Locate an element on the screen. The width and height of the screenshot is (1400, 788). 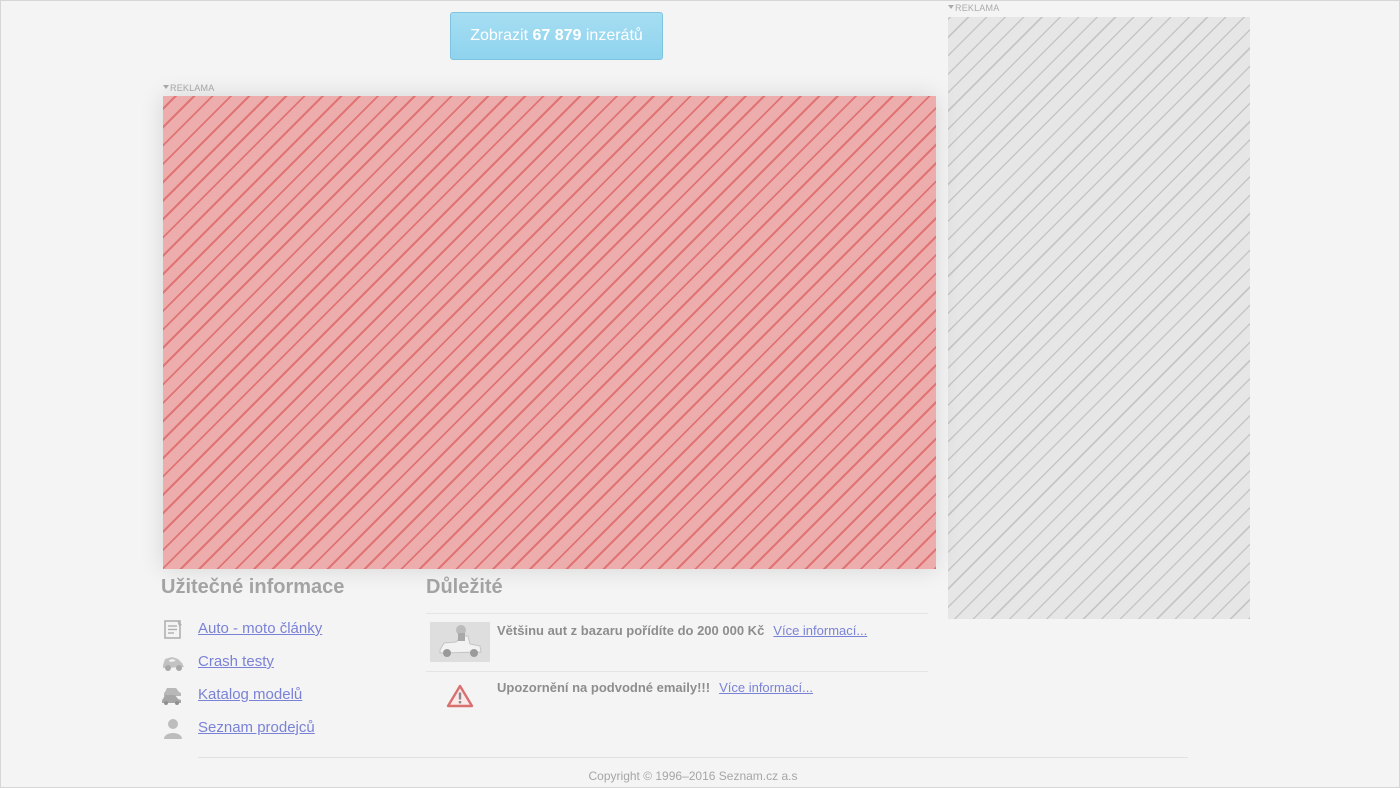
copyright: Copyright © 1996–2016 Seznam.cz a.s is located at coordinates (693, 776).